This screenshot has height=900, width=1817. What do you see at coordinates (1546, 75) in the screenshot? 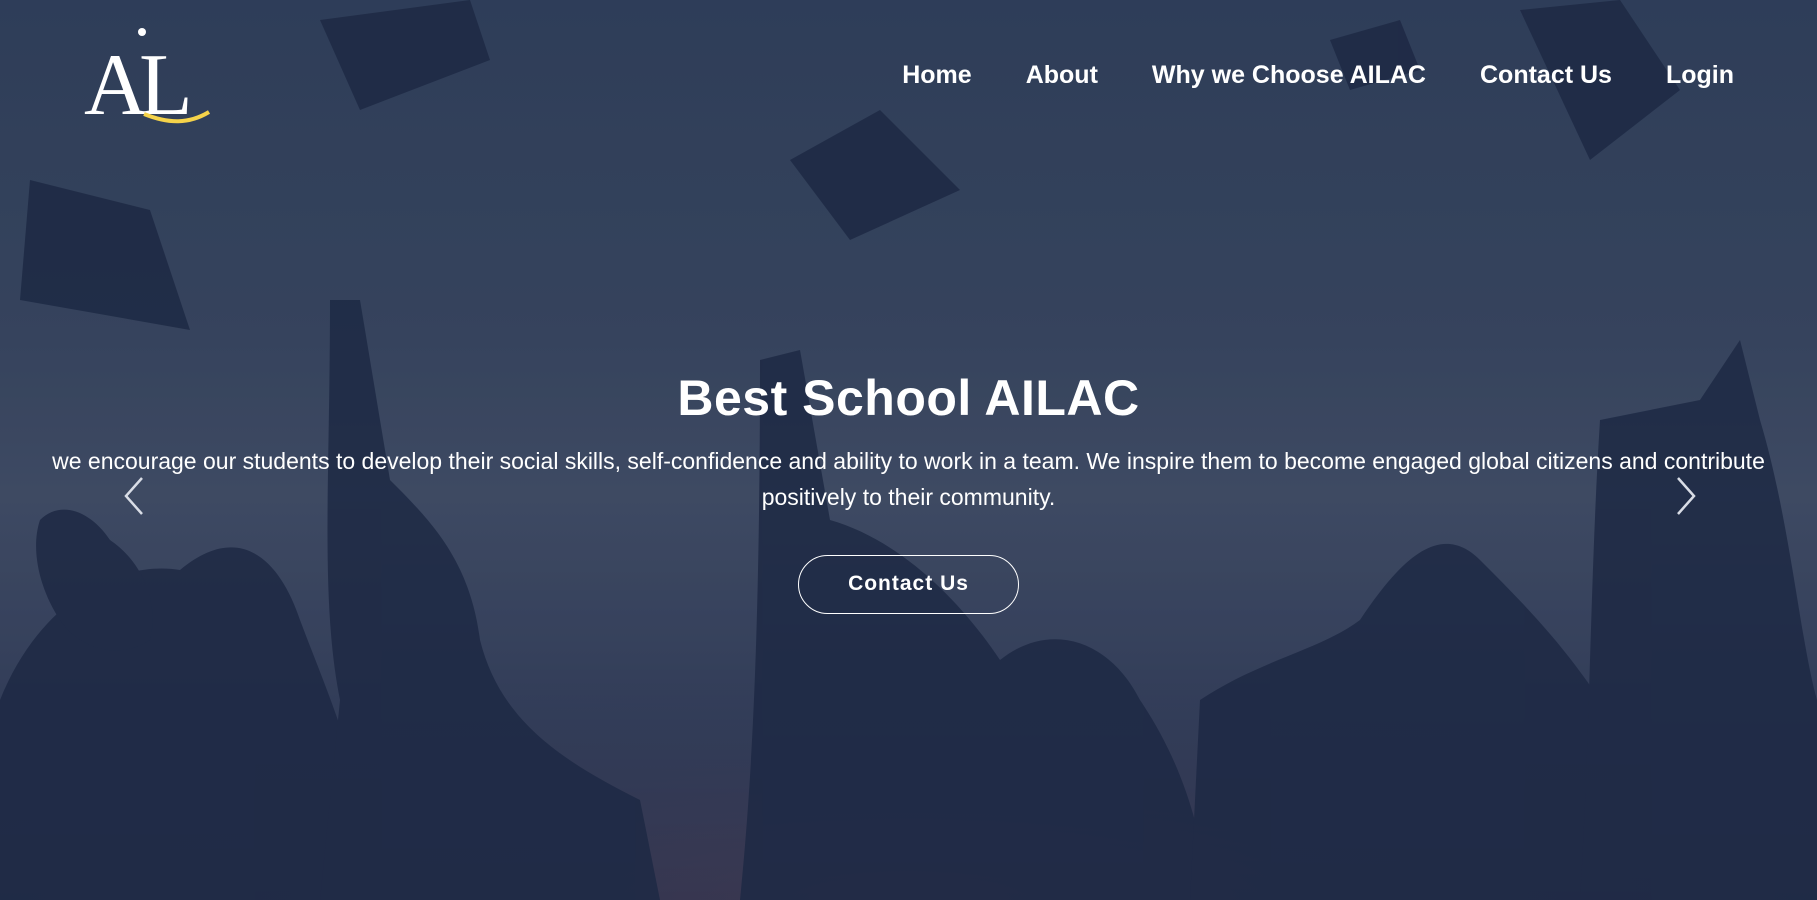
I see `nav-contact-us: Contact Us` at bounding box center [1546, 75].